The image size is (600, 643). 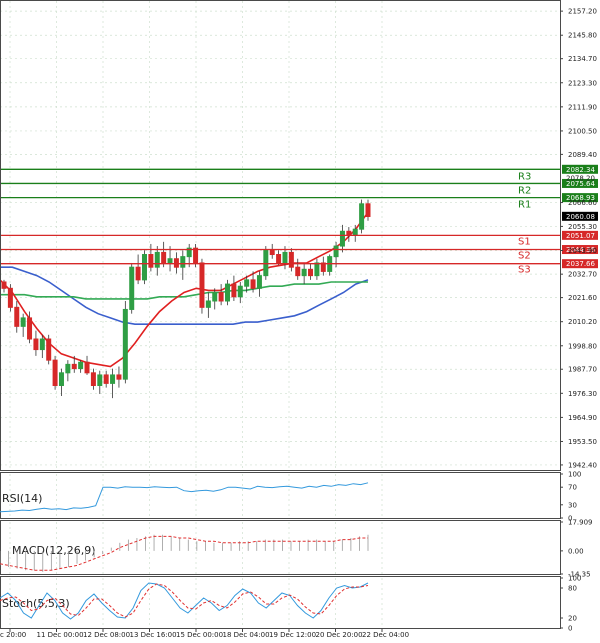 I want to click on indicator-tick-label: 30, so click(x=572, y=505).